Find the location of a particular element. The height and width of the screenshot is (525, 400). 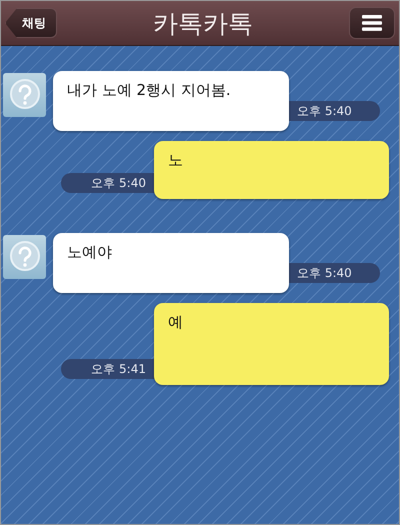

received-message: 노예야 is located at coordinates (171, 263).